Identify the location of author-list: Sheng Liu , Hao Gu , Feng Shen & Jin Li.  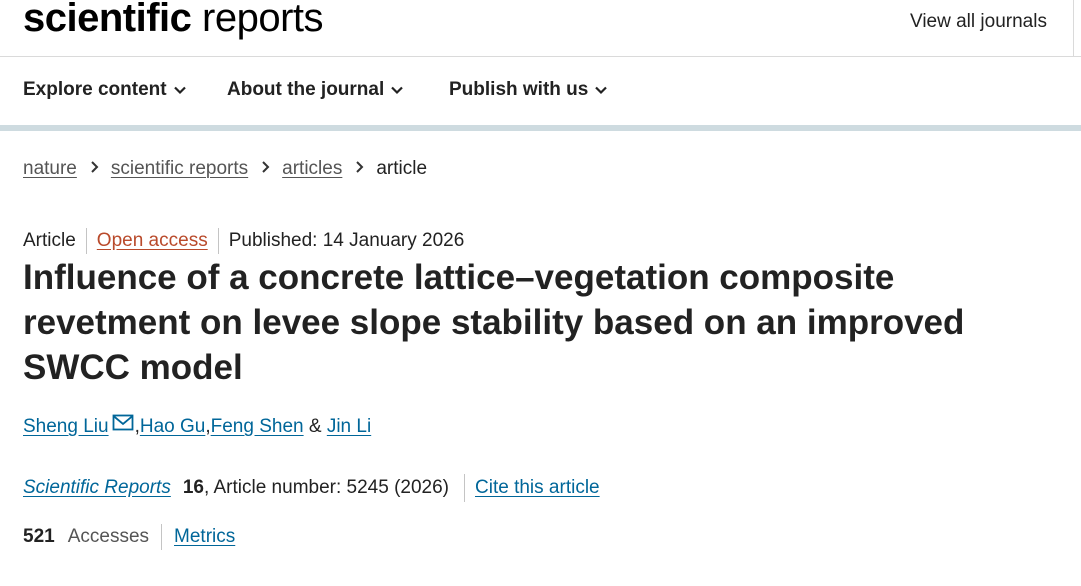
(197, 426).